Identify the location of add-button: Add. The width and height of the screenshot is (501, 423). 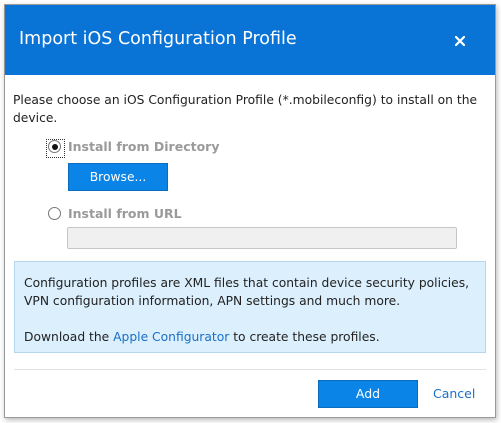
(368, 394).